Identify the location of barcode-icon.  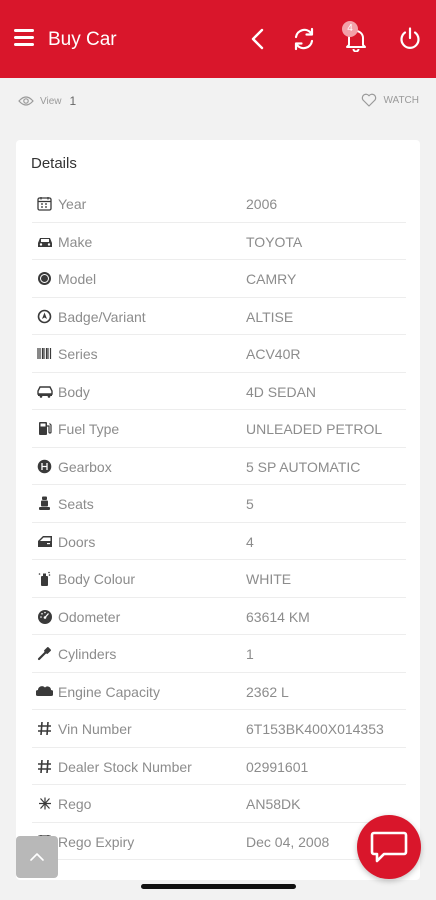
(44, 353).